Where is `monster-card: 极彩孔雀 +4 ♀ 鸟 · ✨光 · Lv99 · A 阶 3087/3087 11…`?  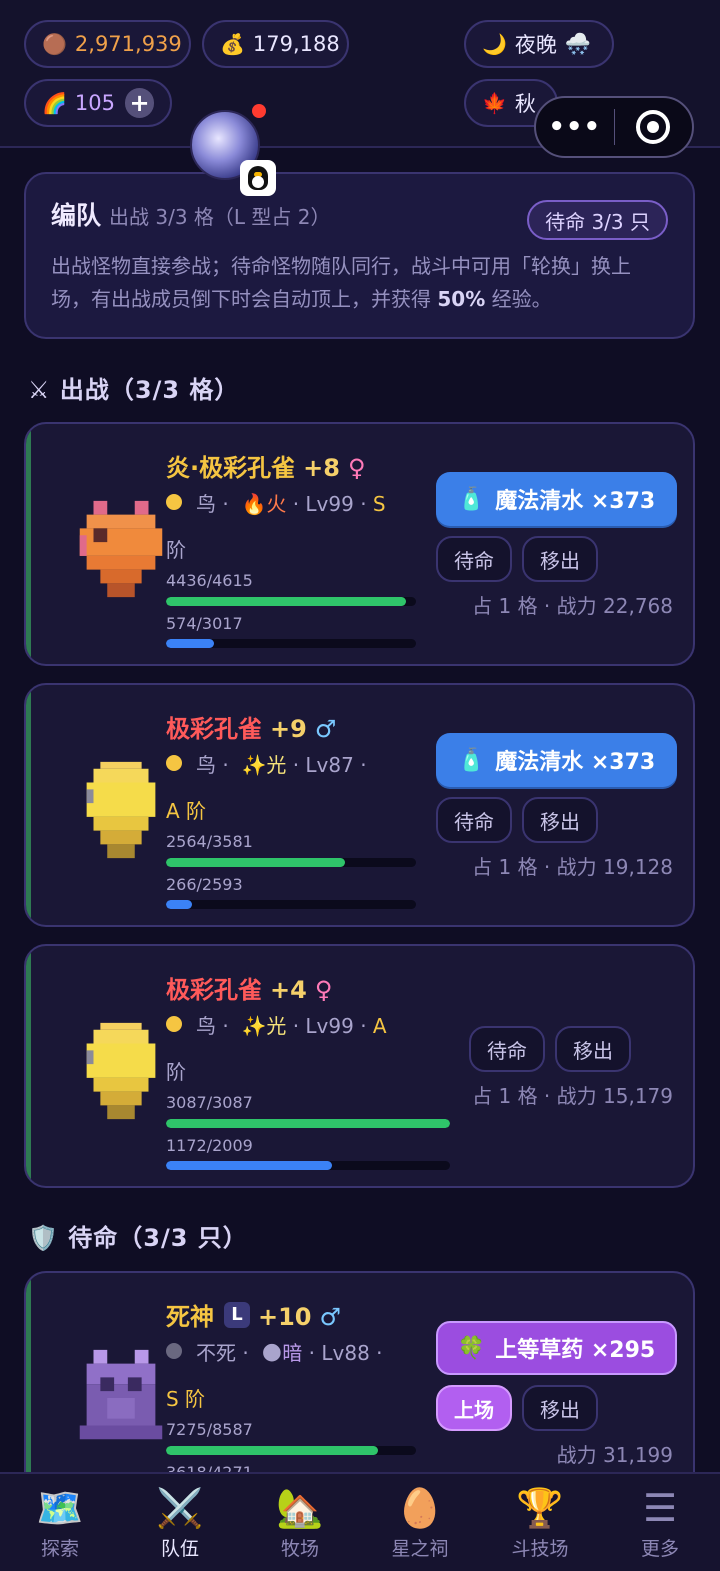 monster-card: 极彩孔雀 +4 ♀ 鸟 · ✨光 · Lv99 · A 阶 3087/3087 11… is located at coordinates (359, 1066).